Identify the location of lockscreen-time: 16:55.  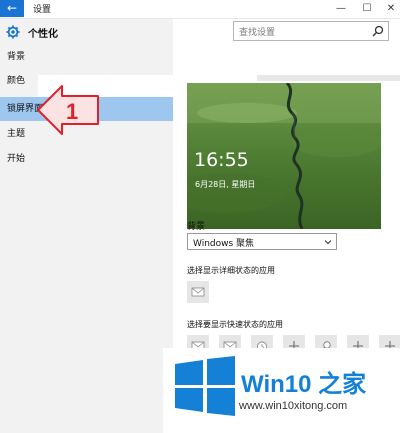
(221, 160).